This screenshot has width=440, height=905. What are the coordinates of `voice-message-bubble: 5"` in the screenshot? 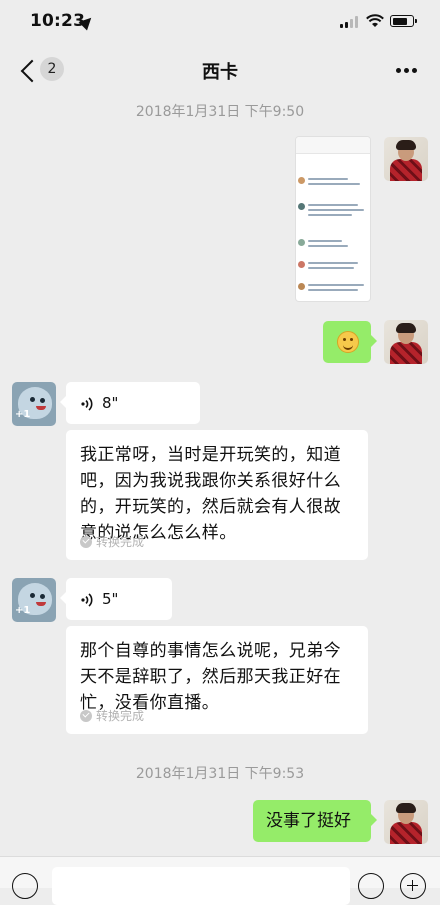 It's located at (116, 599).